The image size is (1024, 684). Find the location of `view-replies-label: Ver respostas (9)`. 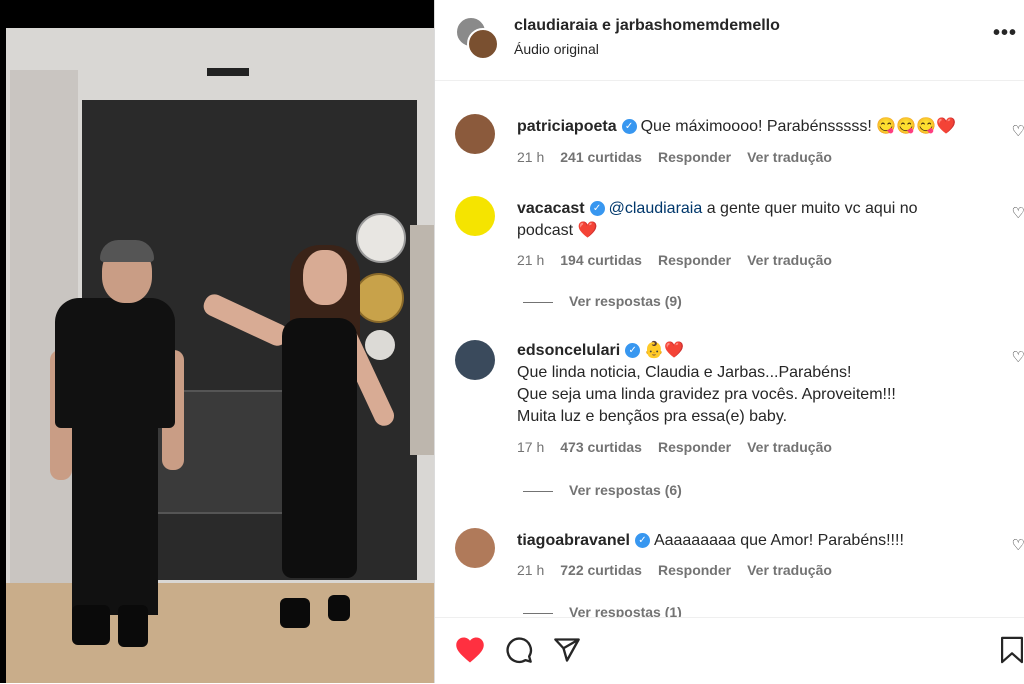

view-replies-label: Ver respostas (9) is located at coordinates (625, 301).